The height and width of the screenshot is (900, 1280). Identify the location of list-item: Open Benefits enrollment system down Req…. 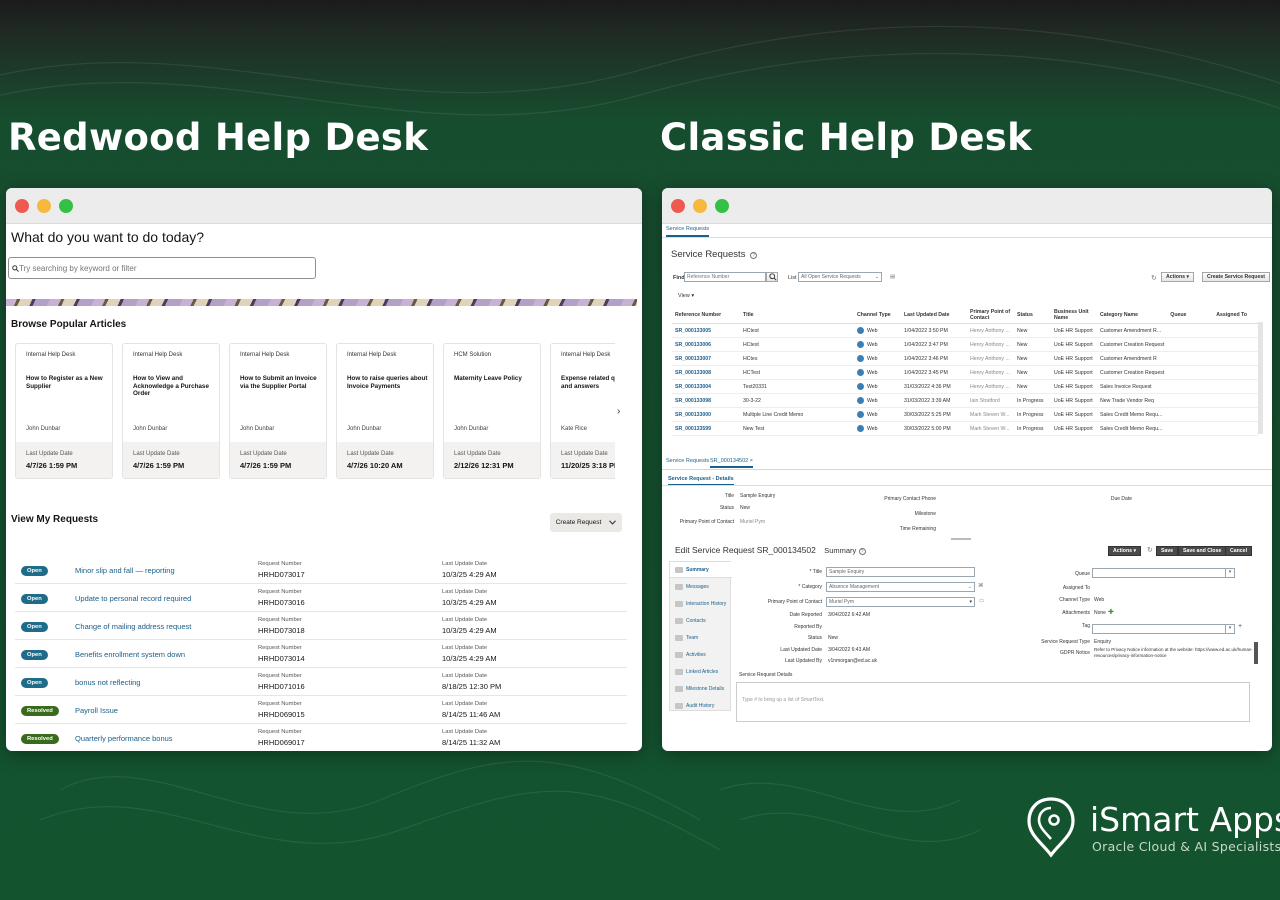
(321, 654).